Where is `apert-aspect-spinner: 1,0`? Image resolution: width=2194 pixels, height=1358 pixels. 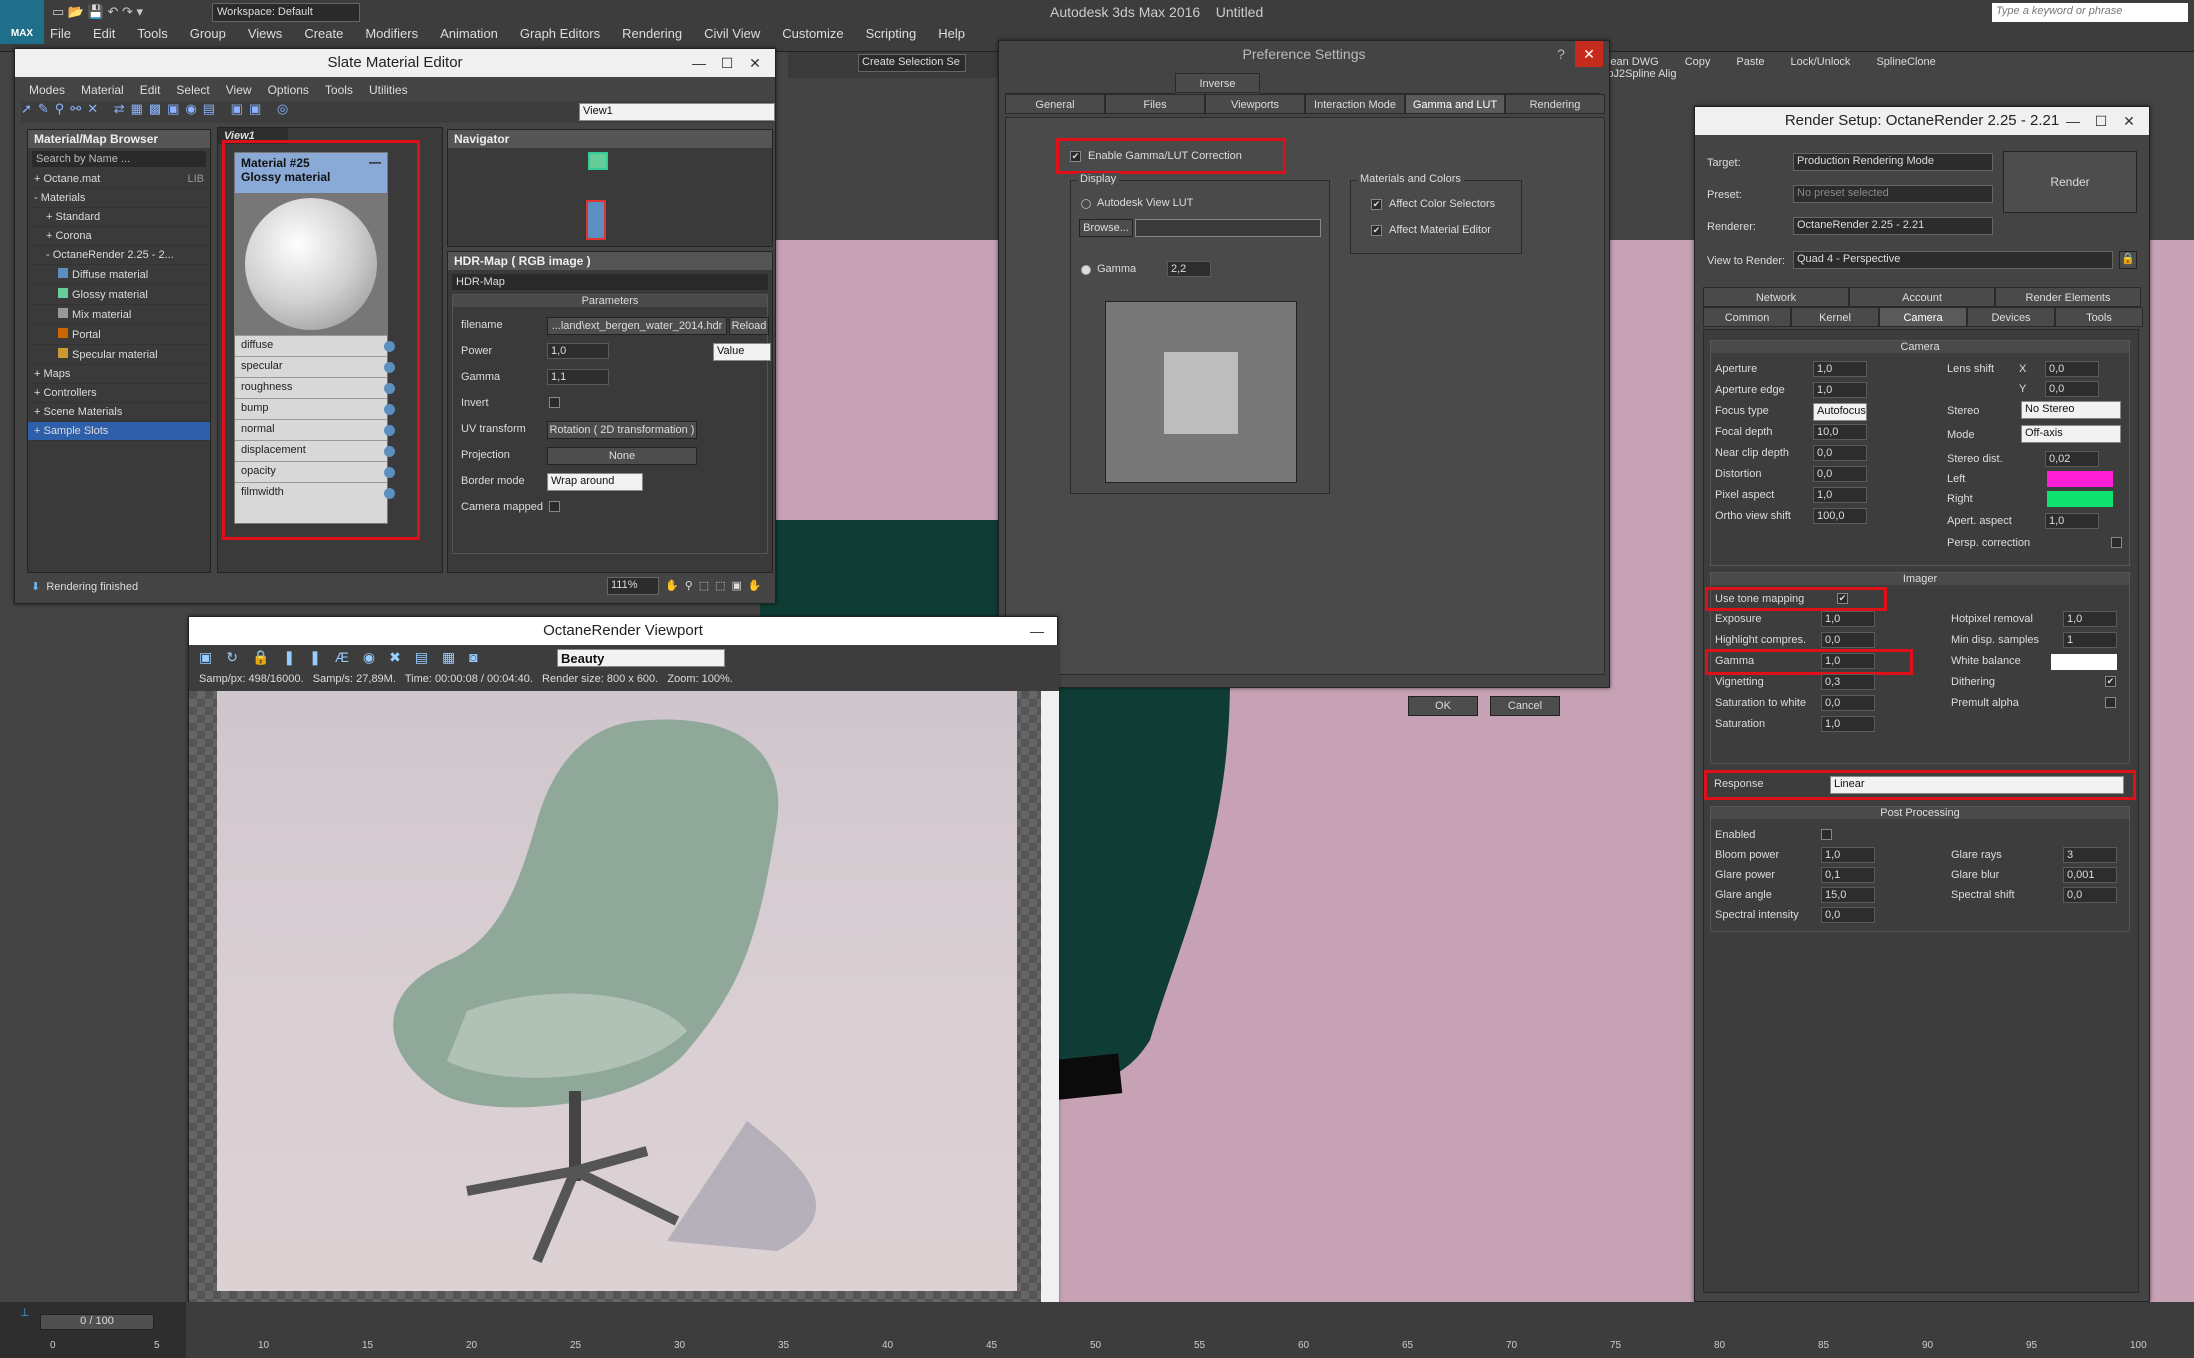
apert-aspect-spinner: 1,0 is located at coordinates (2072, 521).